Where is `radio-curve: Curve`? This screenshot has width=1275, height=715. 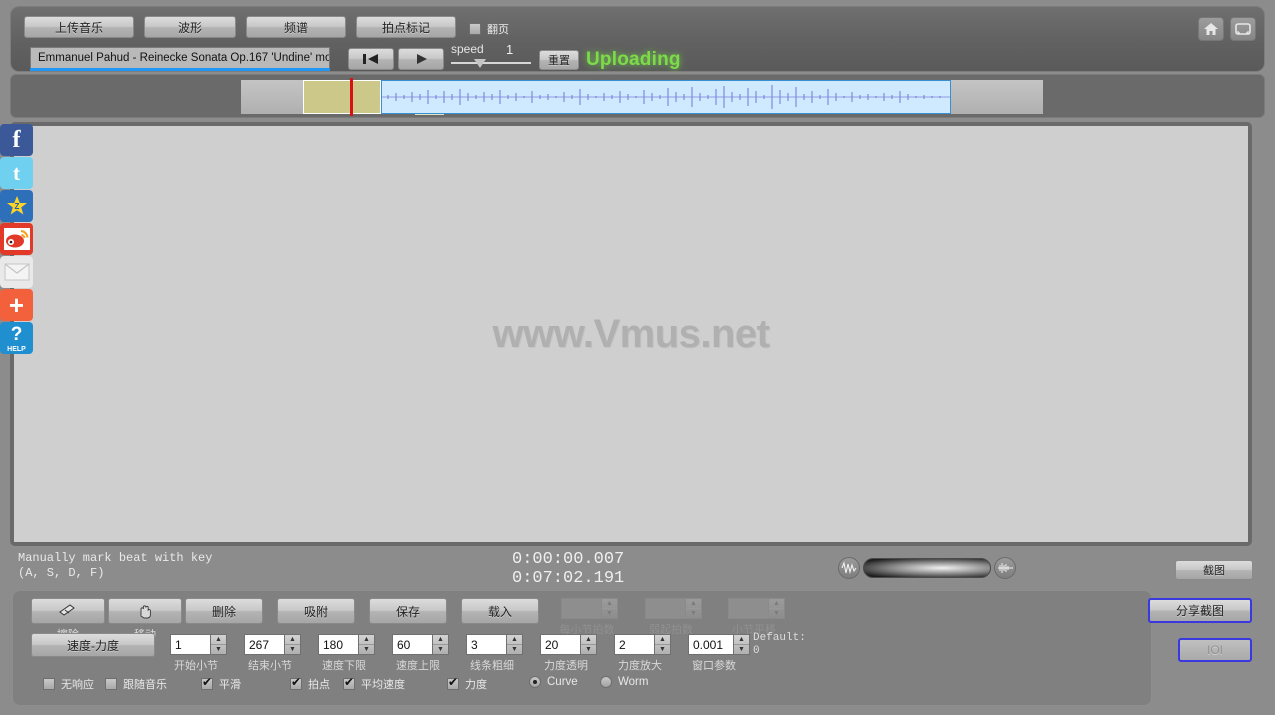
radio-curve: Curve is located at coordinates (553, 682).